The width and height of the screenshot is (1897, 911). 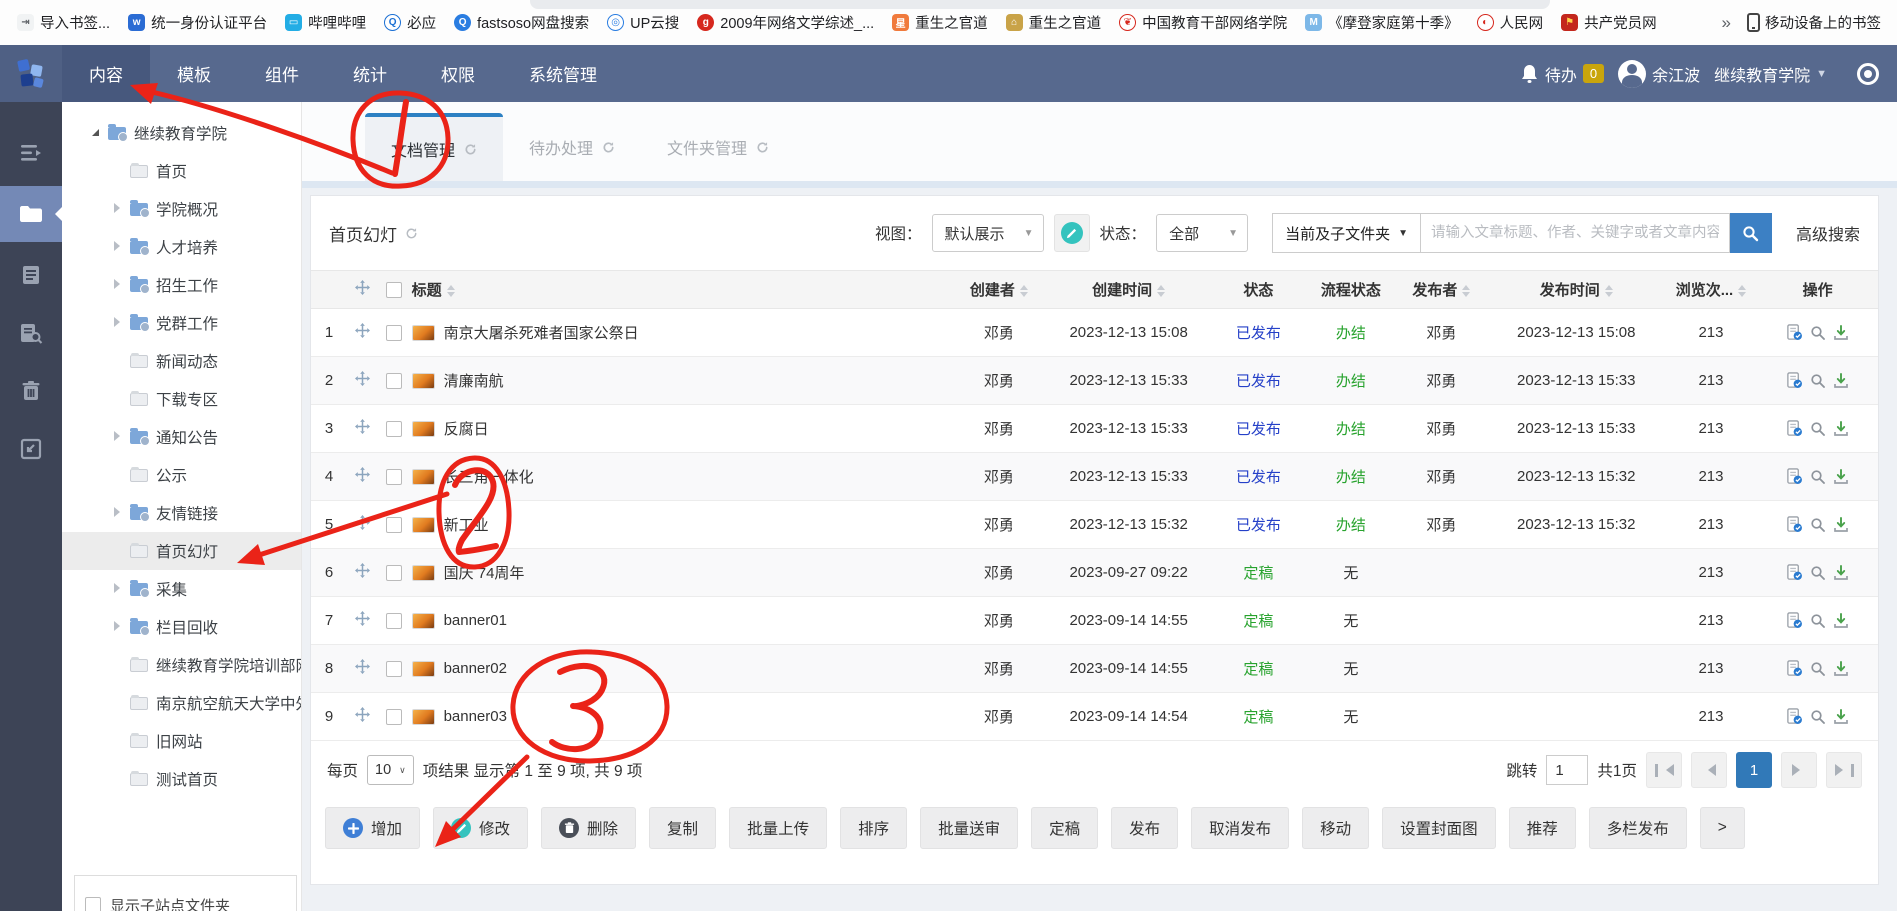 What do you see at coordinates (390, 770) in the screenshot?
I see `per-page-select: 10 ∨` at bounding box center [390, 770].